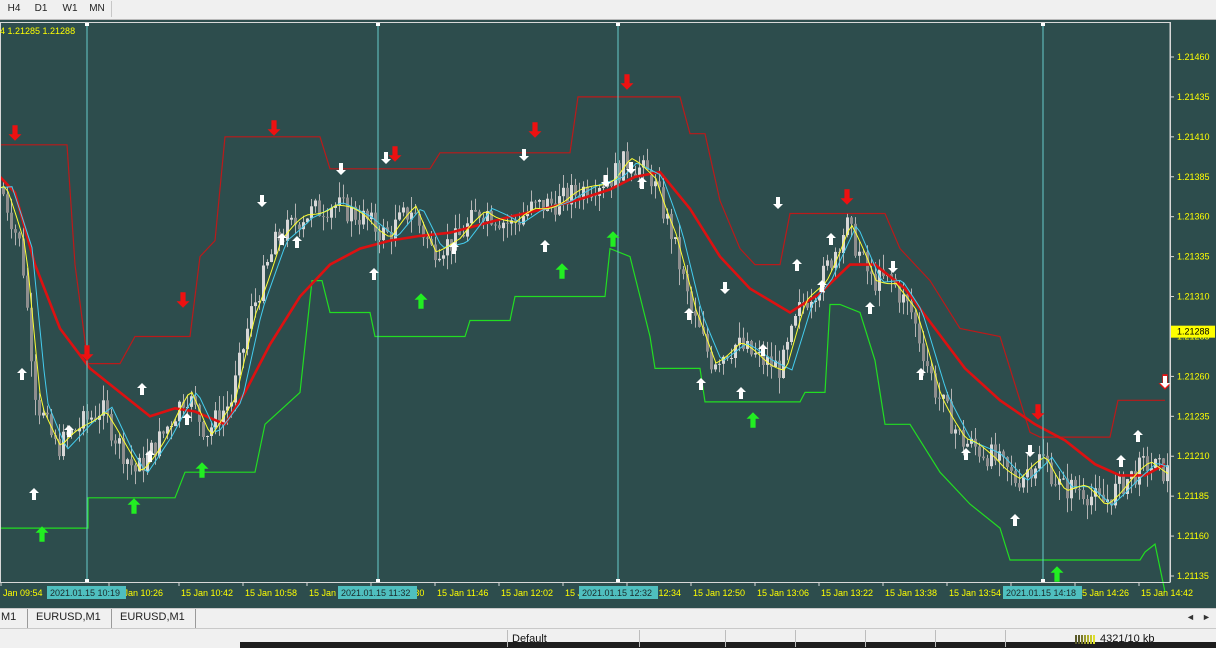  I want to click on timeframe-mn-button: MN, so click(97, 9).